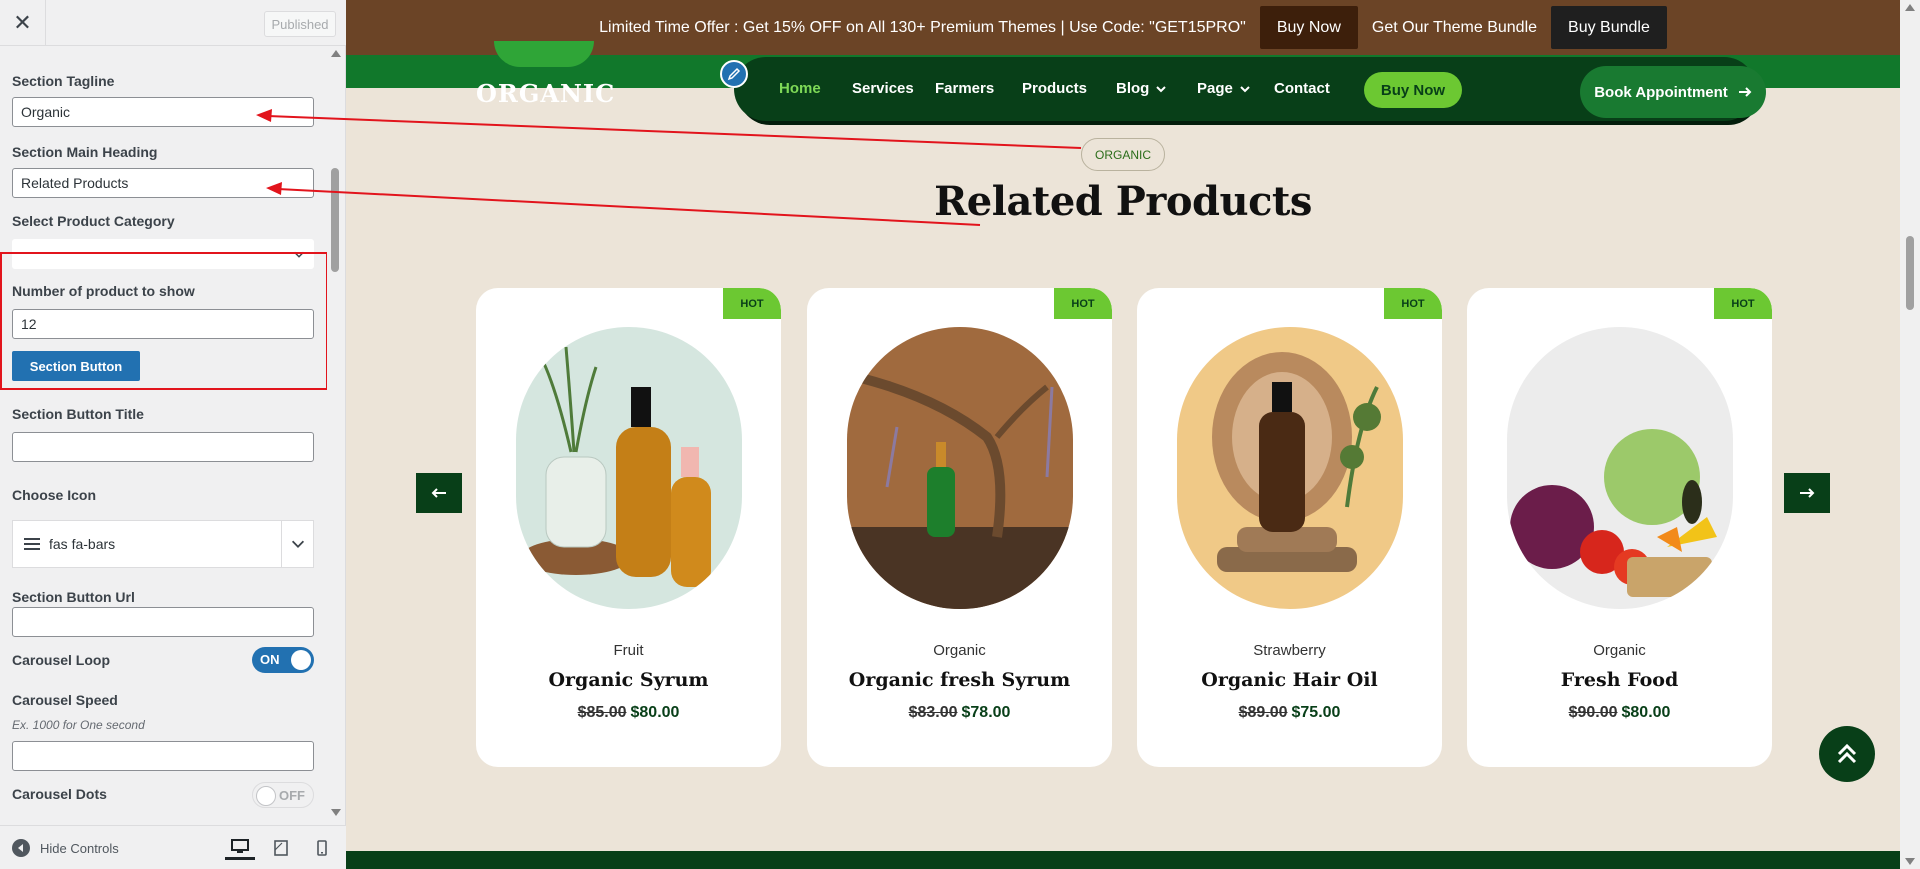 The height and width of the screenshot is (869, 1920). I want to click on product-card: HOT Fruit Organic Syrum $85.00 $80.00, so click(628, 527).